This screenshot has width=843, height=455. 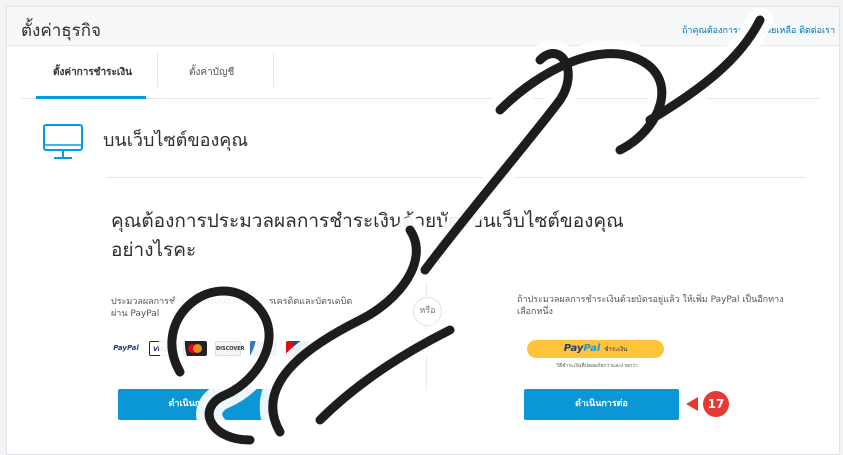 What do you see at coordinates (427, 311) in the screenshot?
I see `or-badge: หรือ` at bounding box center [427, 311].